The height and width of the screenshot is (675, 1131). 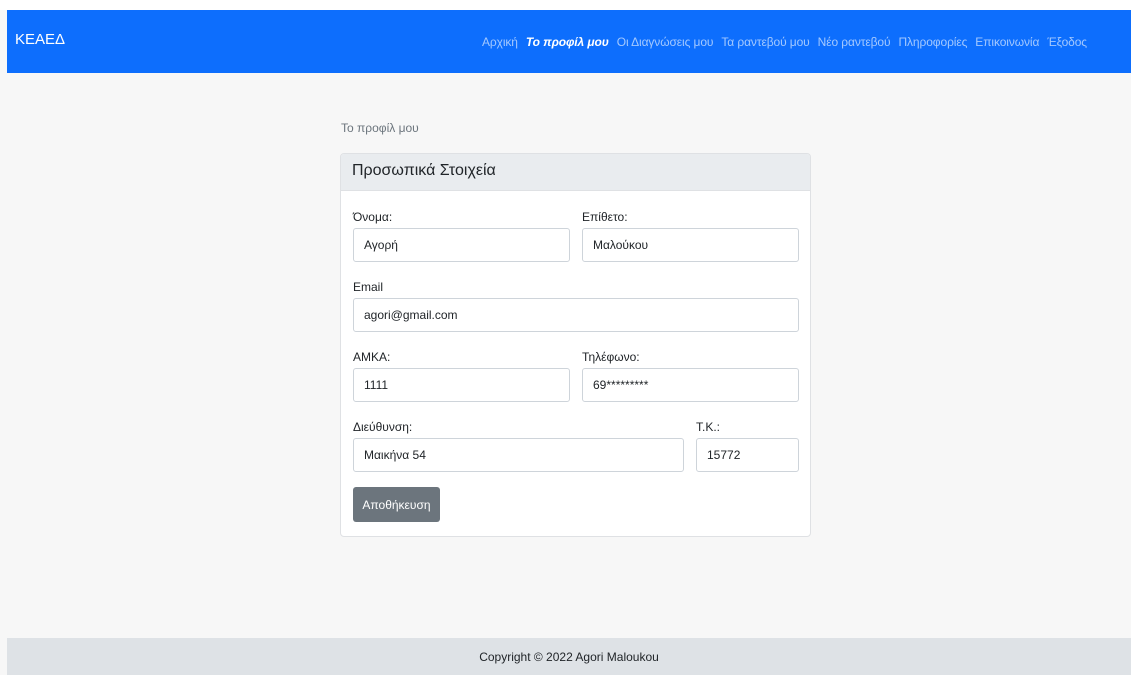 I want to click on phone-input: 69*********, so click(x=690, y=385).